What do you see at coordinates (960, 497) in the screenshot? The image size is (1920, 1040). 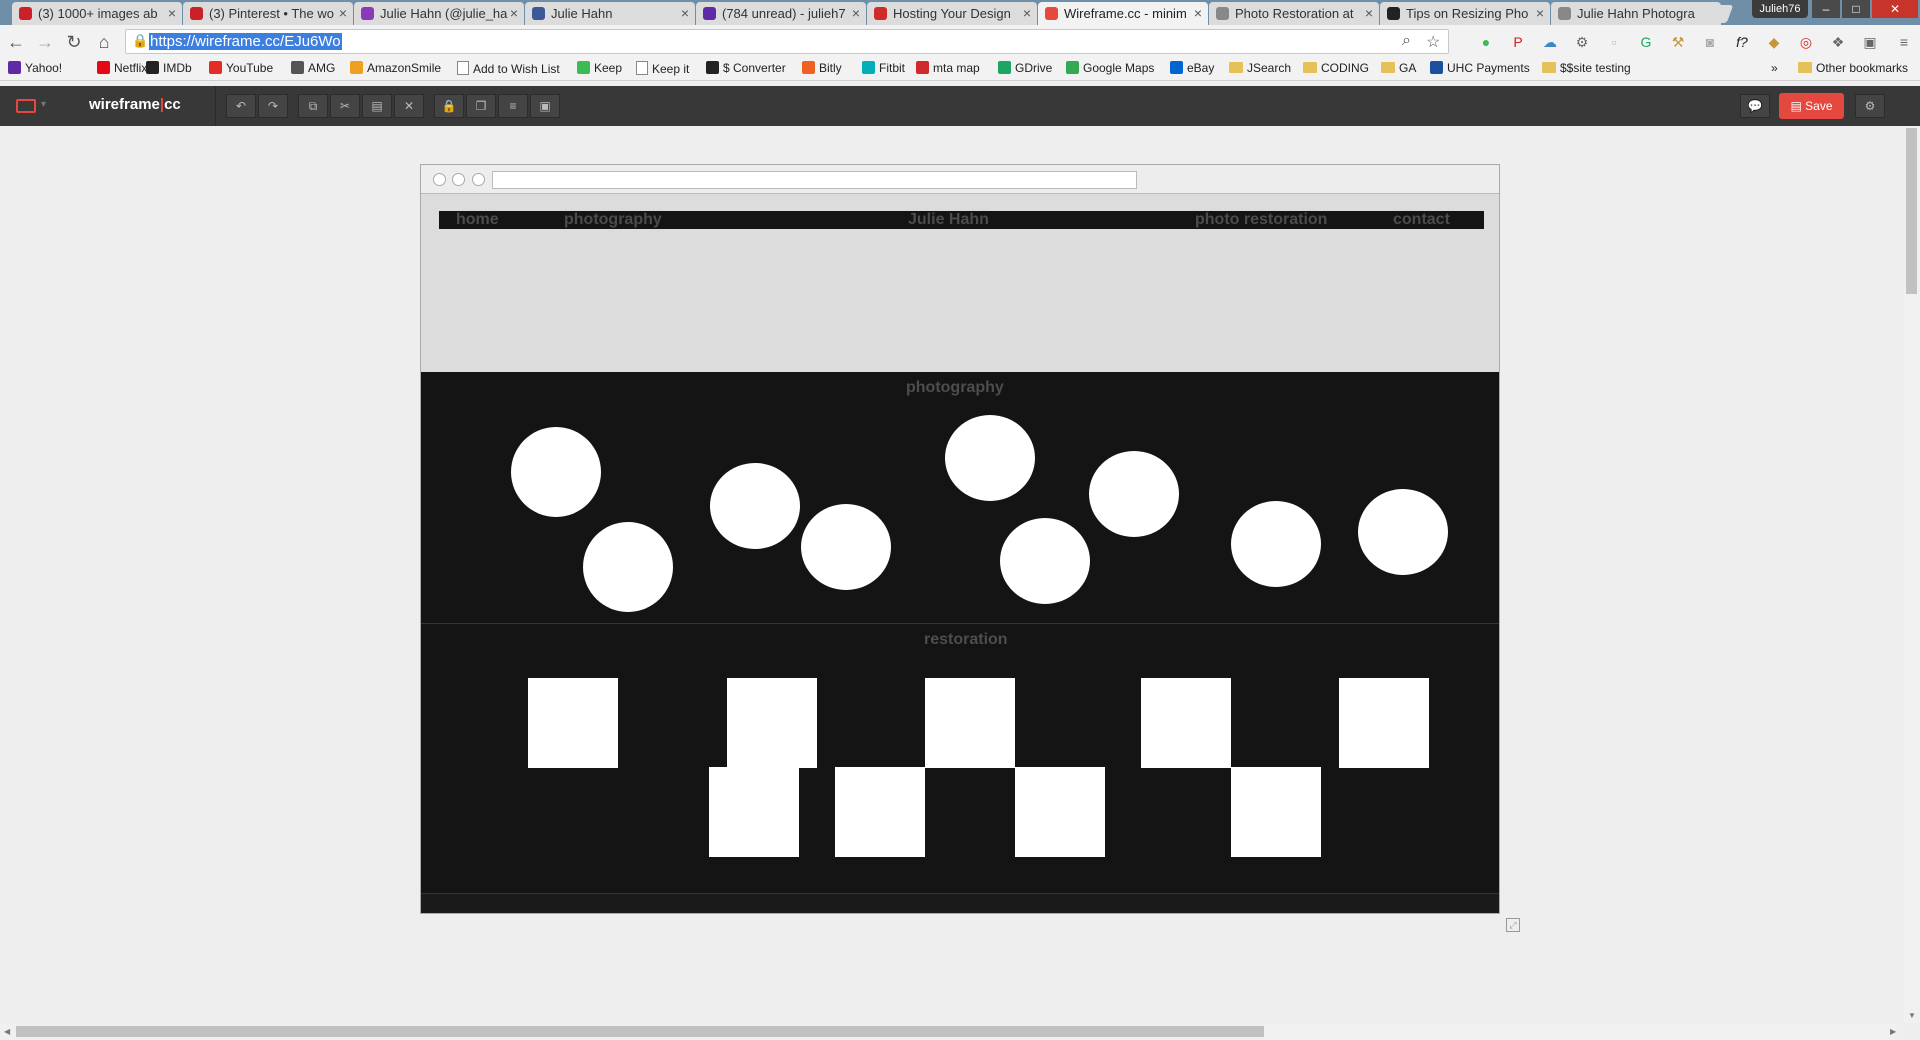 I see `photography-section: photography` at bounding box center [960, 497].